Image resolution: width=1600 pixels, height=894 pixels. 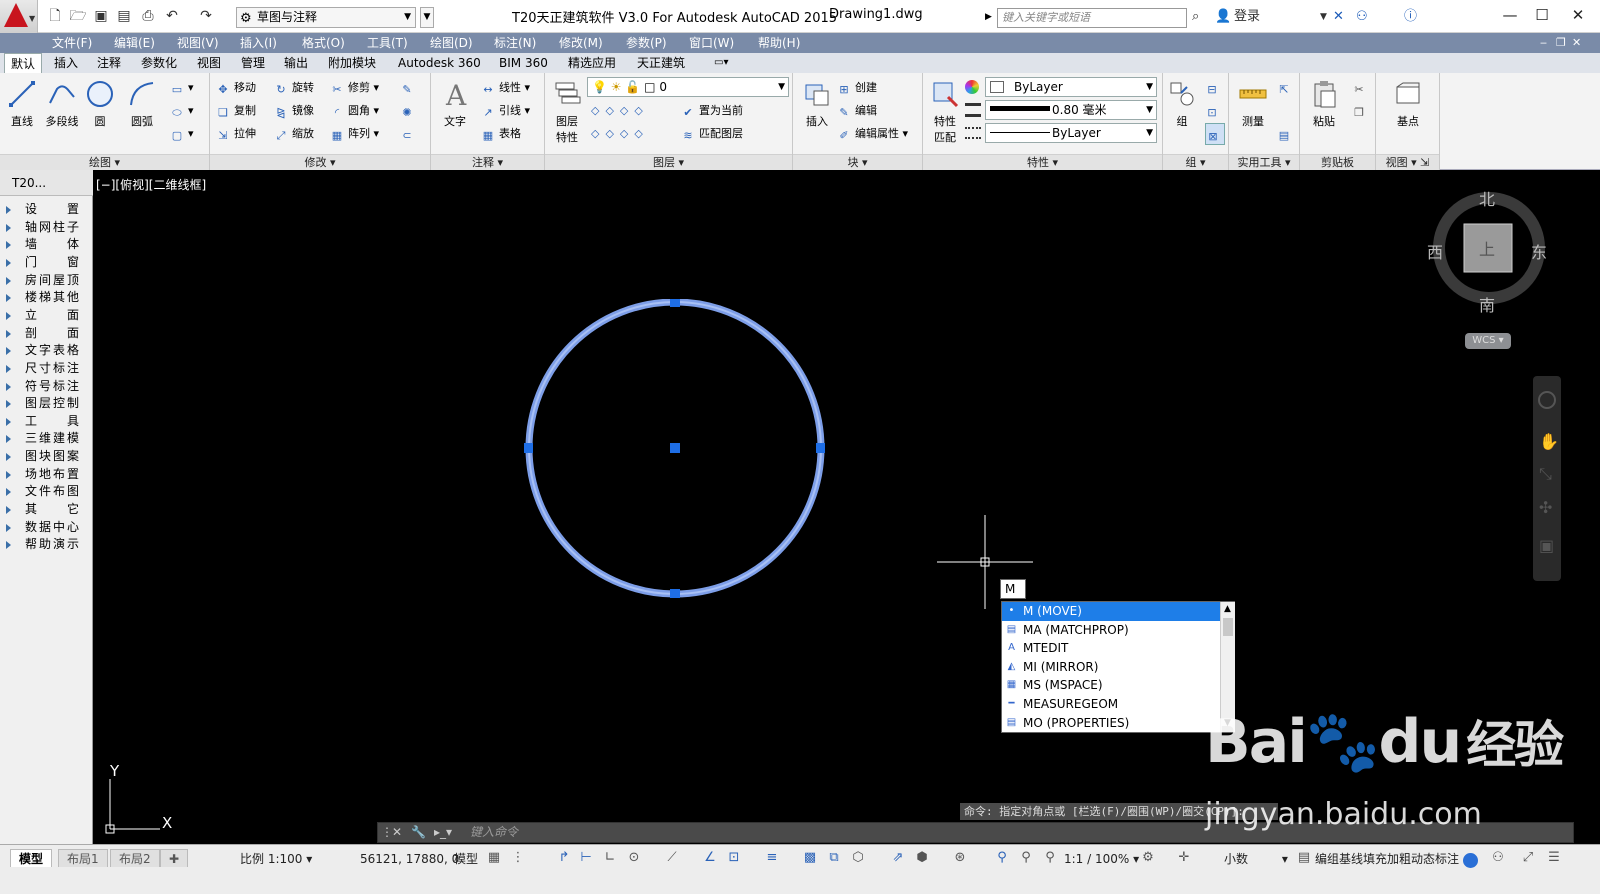 I want to click on group-select-toggle: ⊠, so click(x=1215, y=134).